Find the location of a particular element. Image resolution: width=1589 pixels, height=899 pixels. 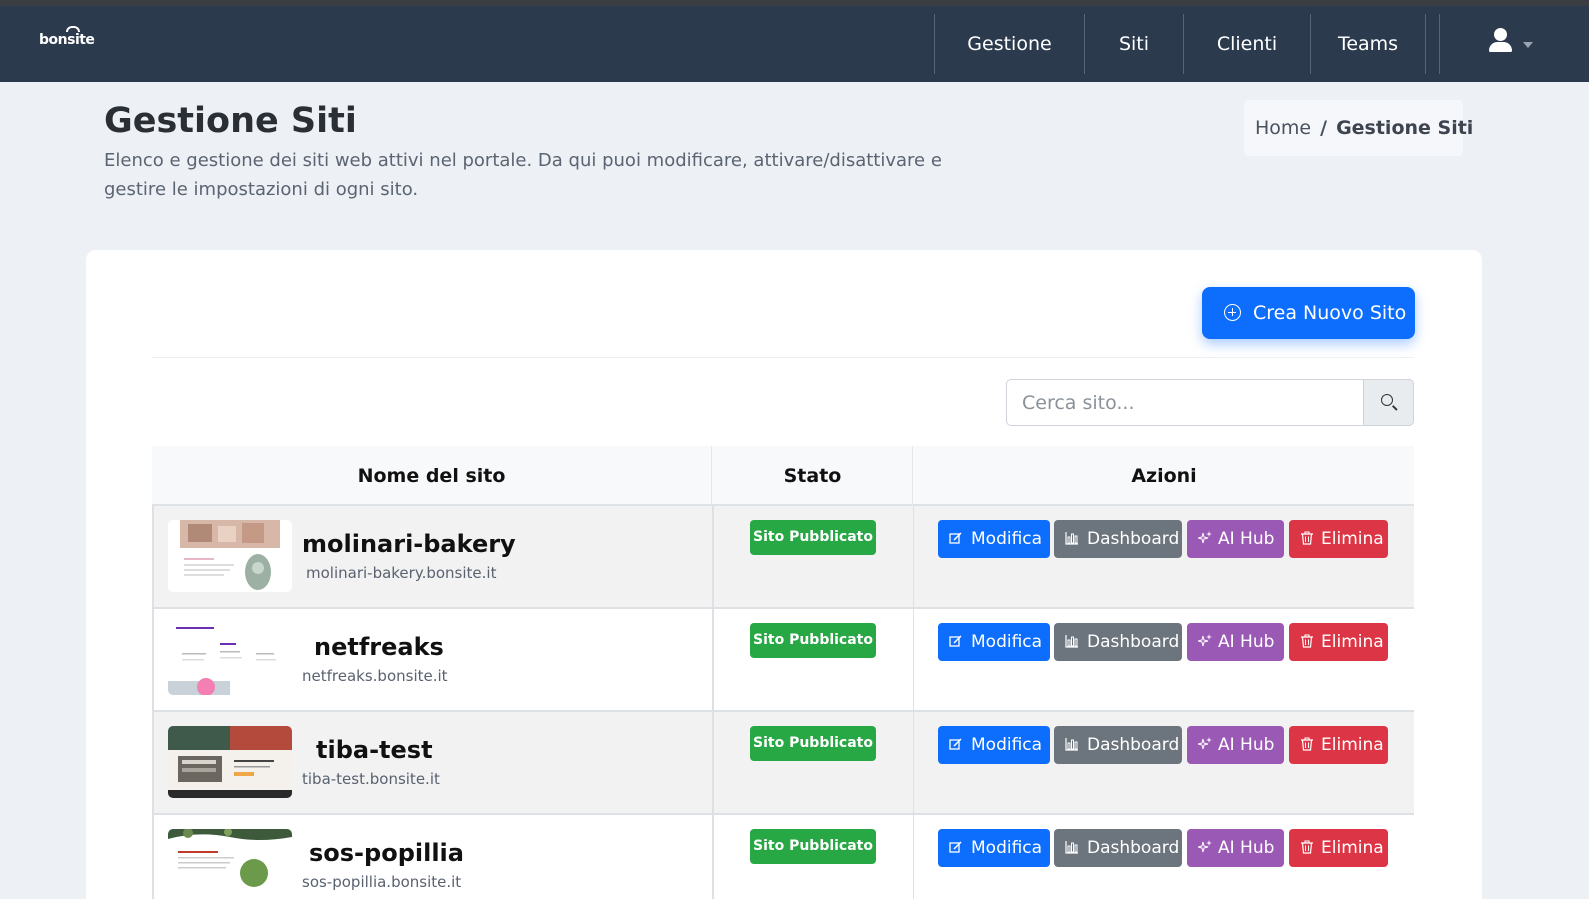

site-name: molinari-bakery is located at coordinates (409, 544).